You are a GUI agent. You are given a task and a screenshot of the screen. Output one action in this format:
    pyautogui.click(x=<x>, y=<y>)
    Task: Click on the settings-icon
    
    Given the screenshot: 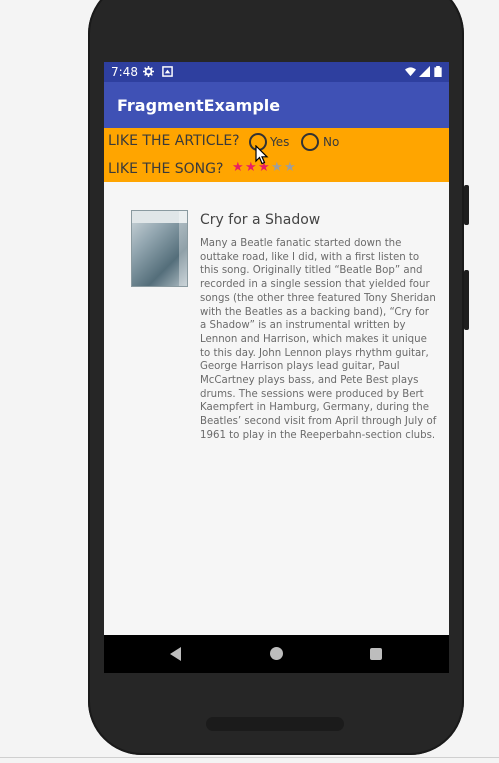 What is the action you would take?
    pyautogui.click(x=148, y=71)
    